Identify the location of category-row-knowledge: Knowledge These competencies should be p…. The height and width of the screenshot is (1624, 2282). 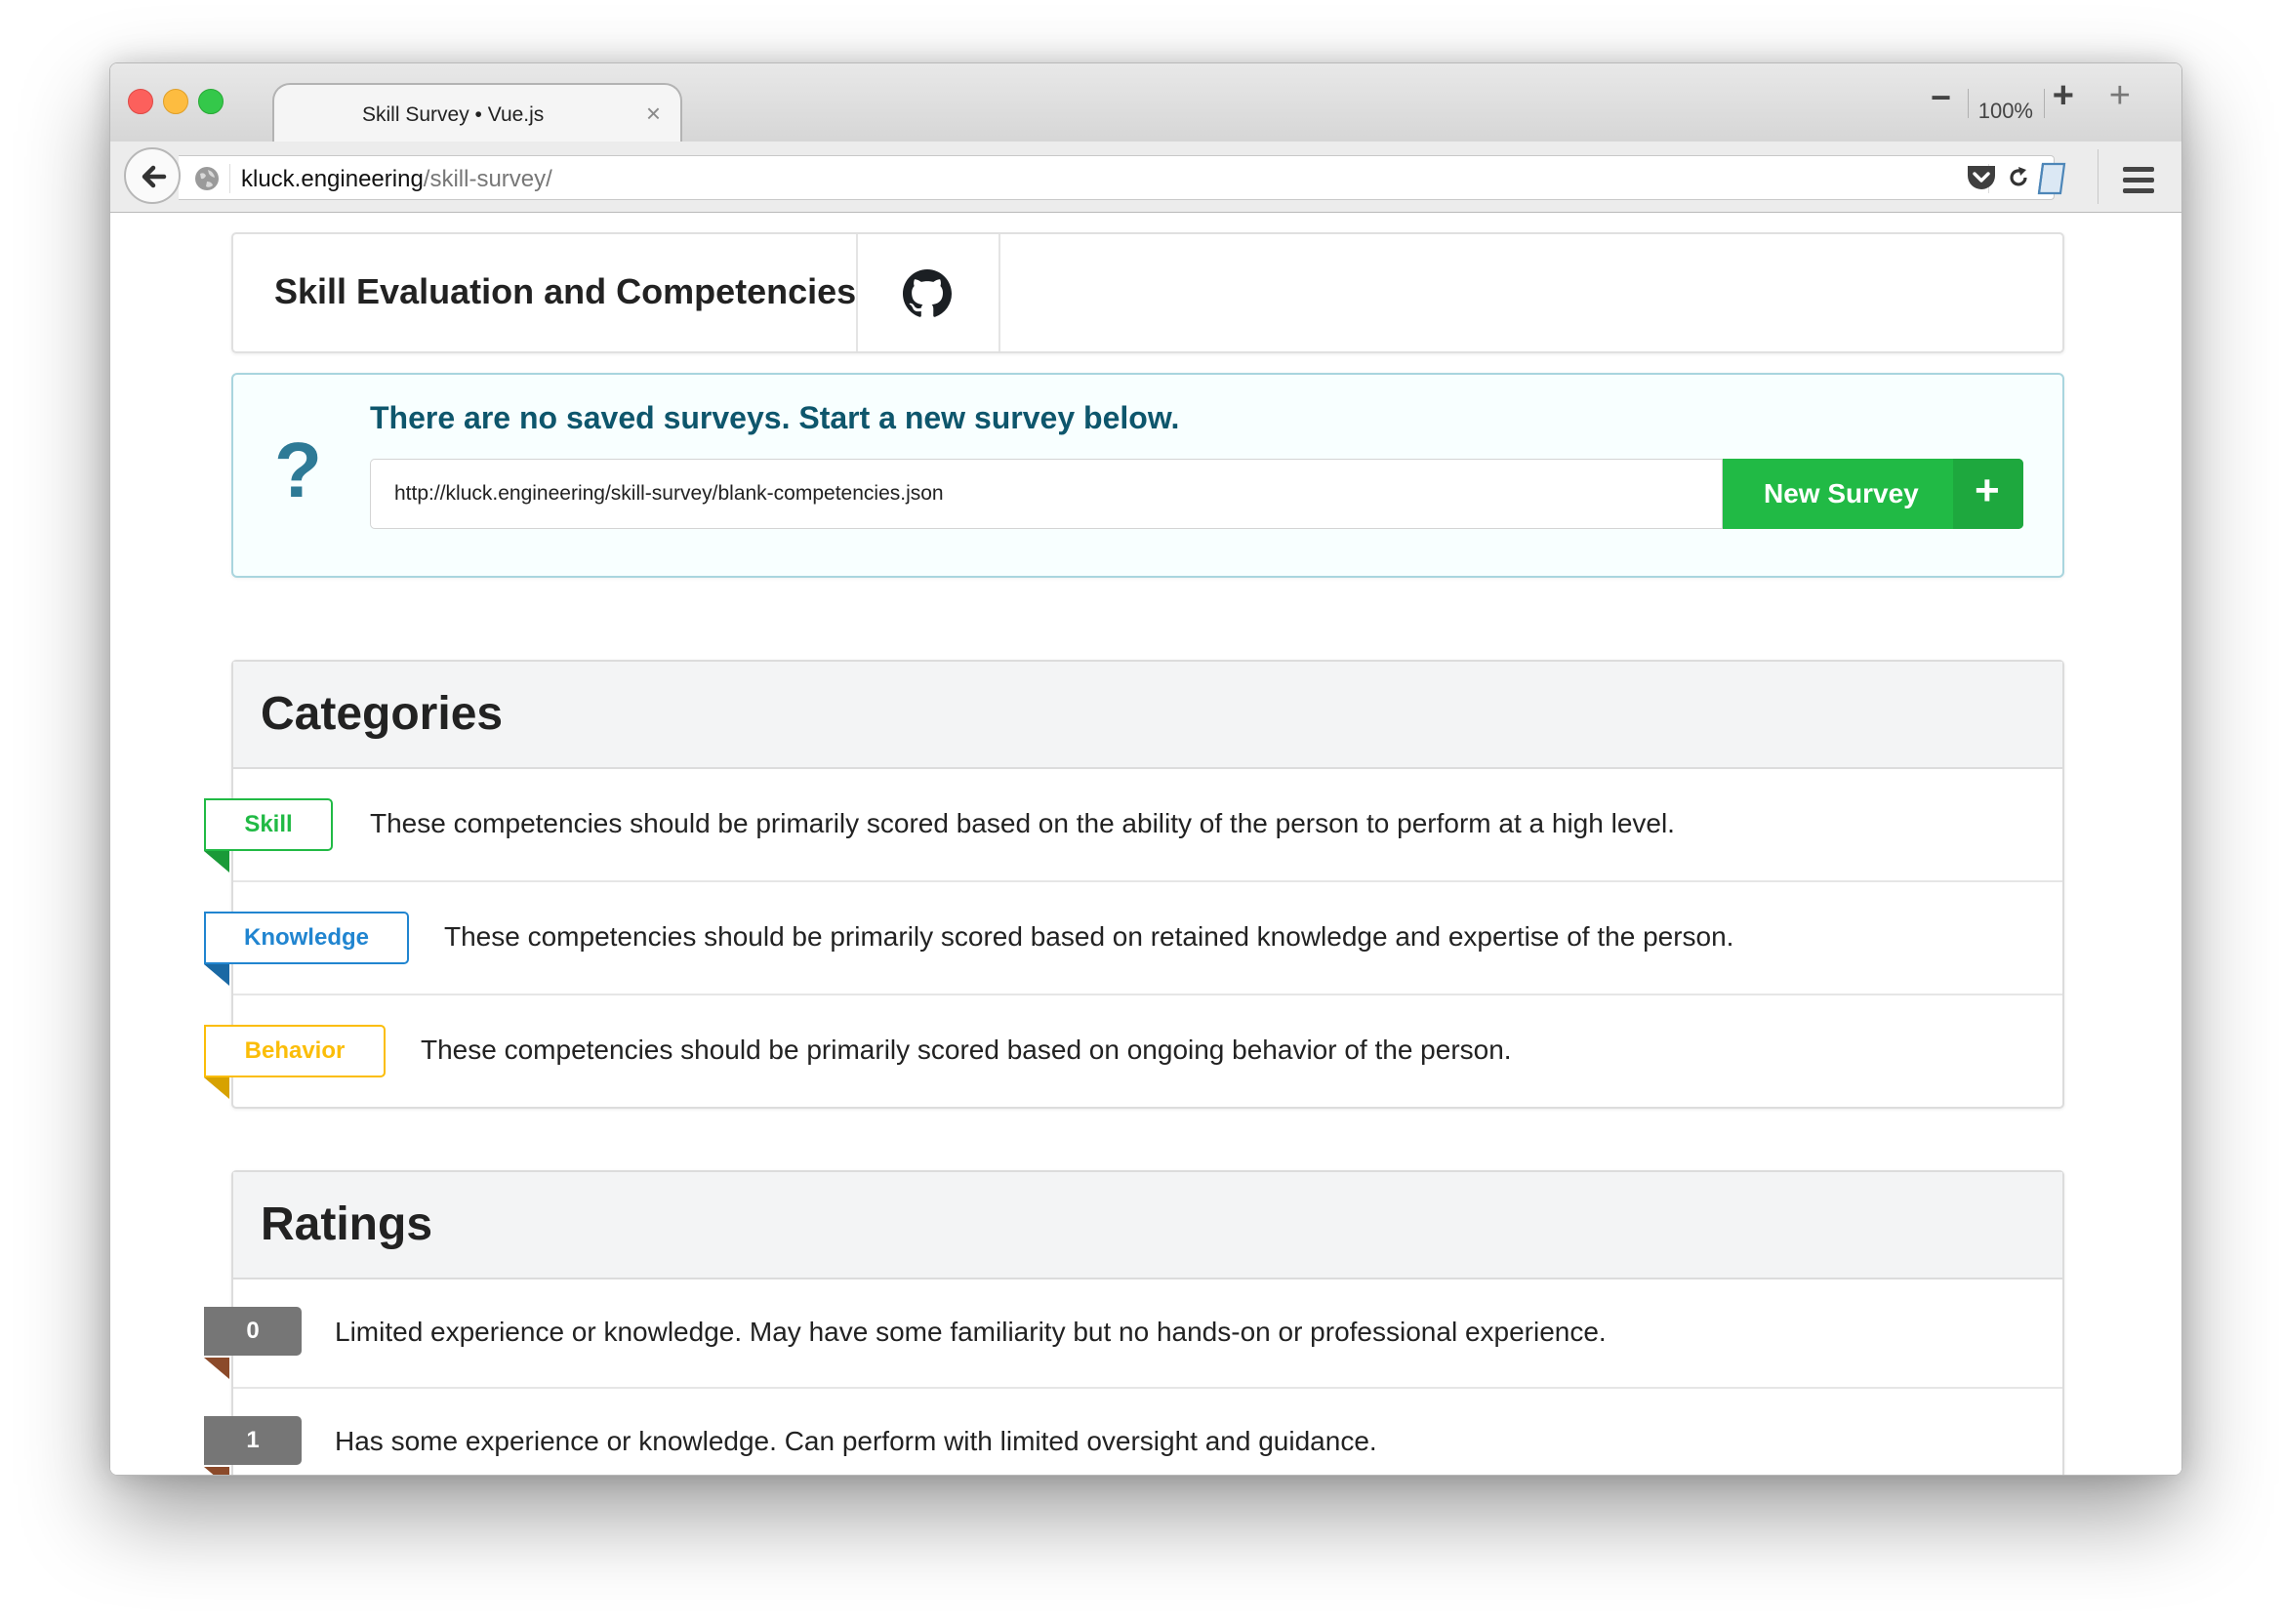
(1133, 939).